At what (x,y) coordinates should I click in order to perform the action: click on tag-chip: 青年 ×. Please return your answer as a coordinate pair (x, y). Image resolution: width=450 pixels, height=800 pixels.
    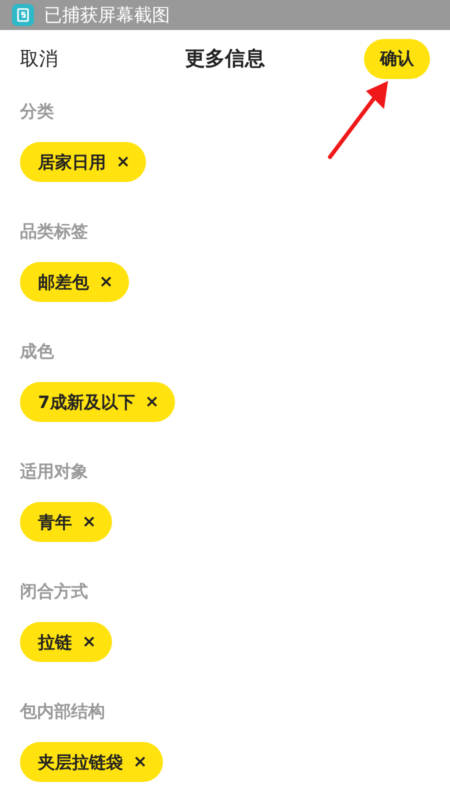
    Looking at the image, I should click on (66, 522).